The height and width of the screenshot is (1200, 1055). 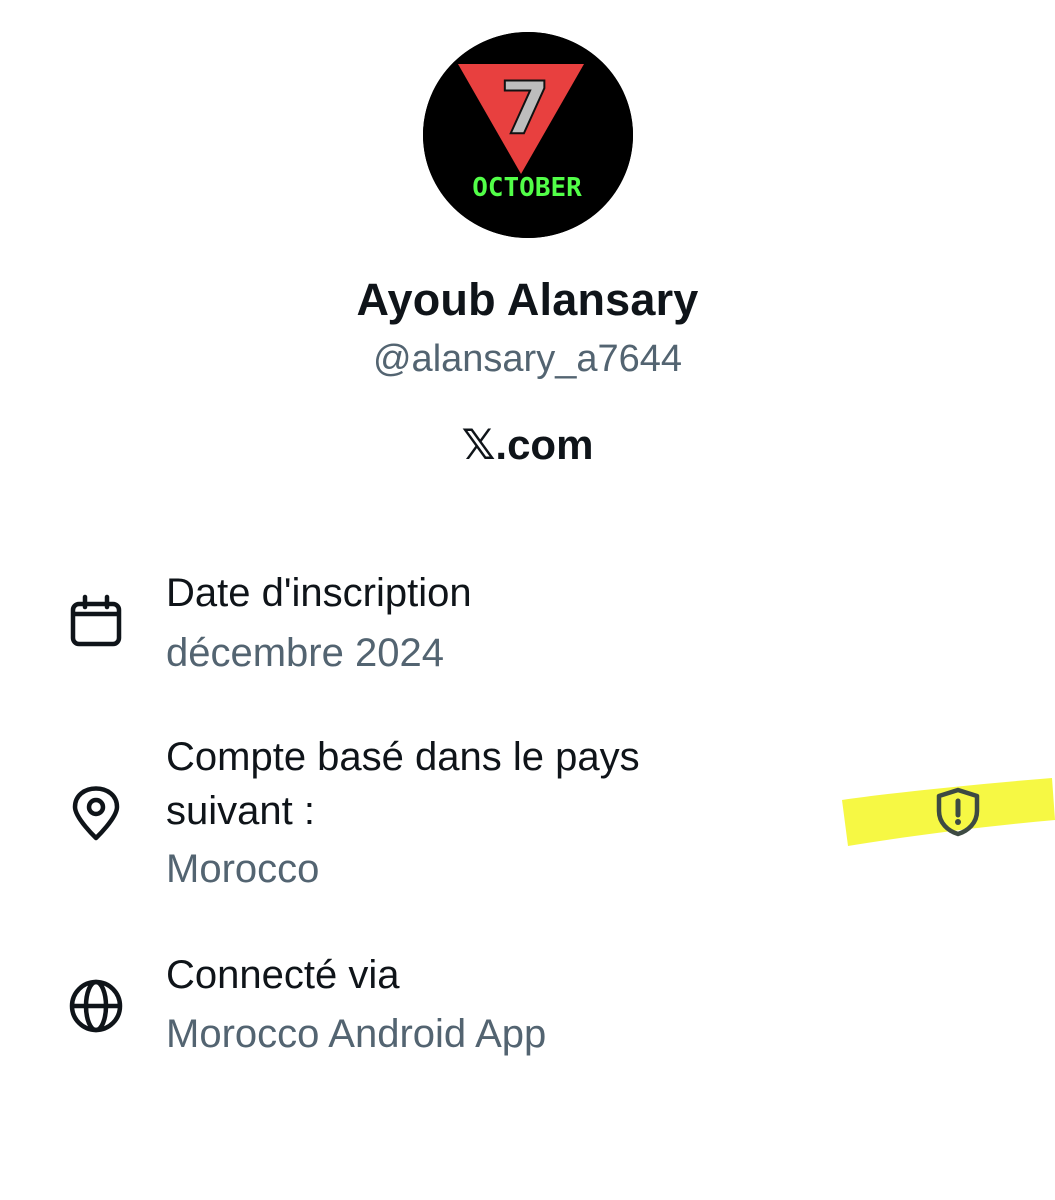 I want to click on site-label: 𝕏.com, so click(x=527, y=444).